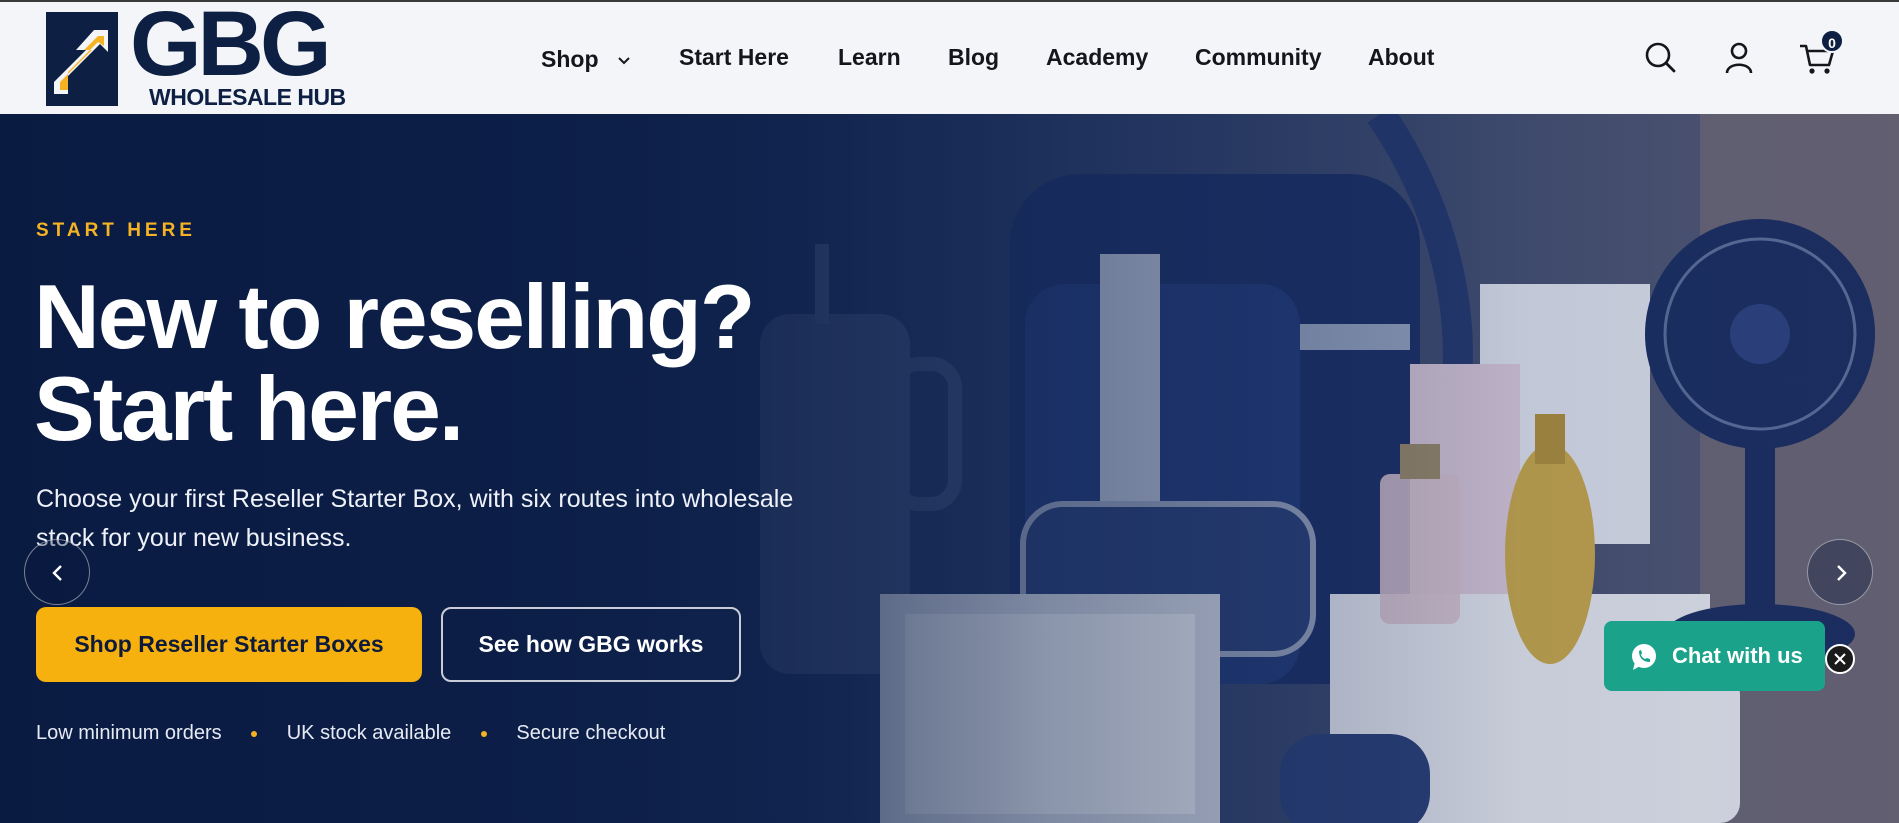  I want to click on nav-item-academy: Academy, so click(1097, 57).